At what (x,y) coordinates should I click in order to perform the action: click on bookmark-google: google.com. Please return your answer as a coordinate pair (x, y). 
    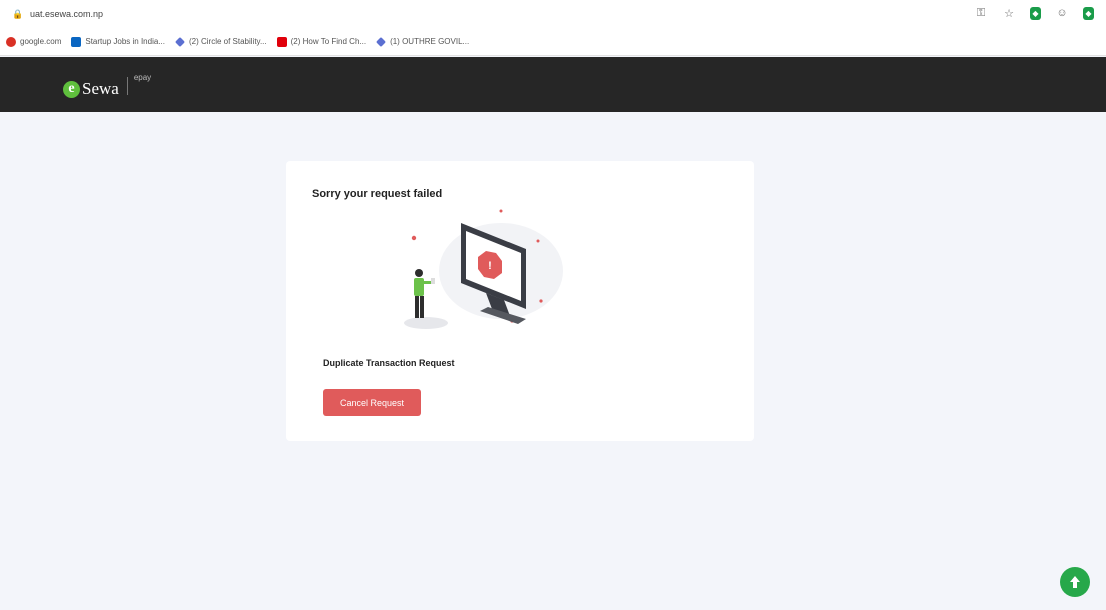
    Looking at the image, I should click on (34, 41).